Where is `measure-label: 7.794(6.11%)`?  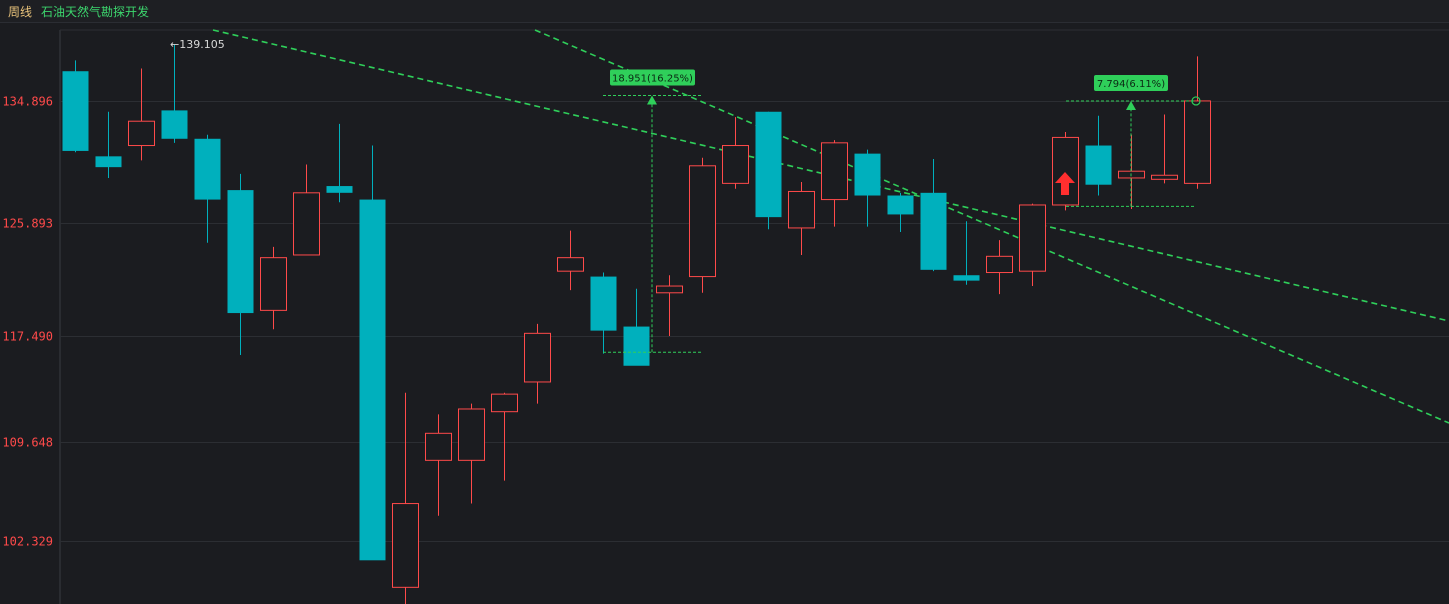
measure-label: 7.794(6.11%) is located at coordinates (1131, 84).